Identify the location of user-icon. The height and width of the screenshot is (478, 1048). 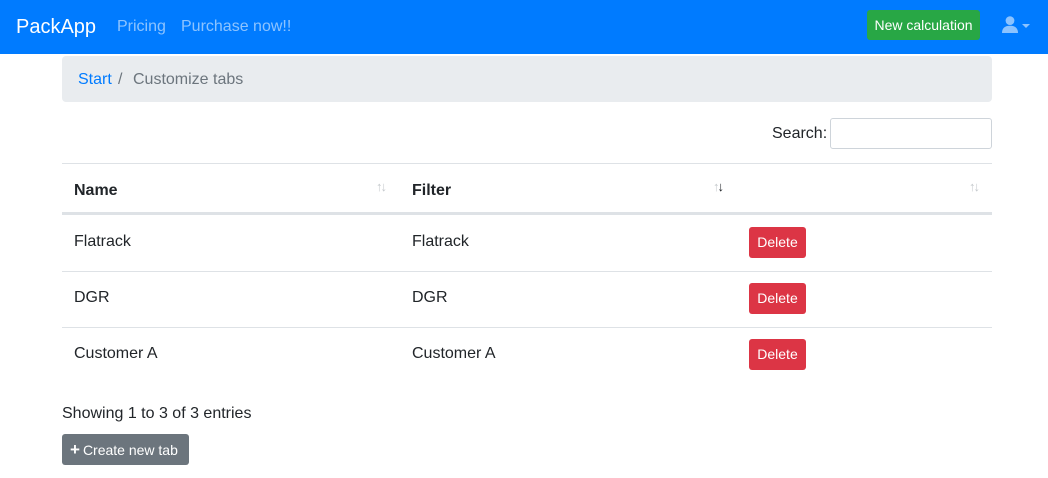
(1010, 24).